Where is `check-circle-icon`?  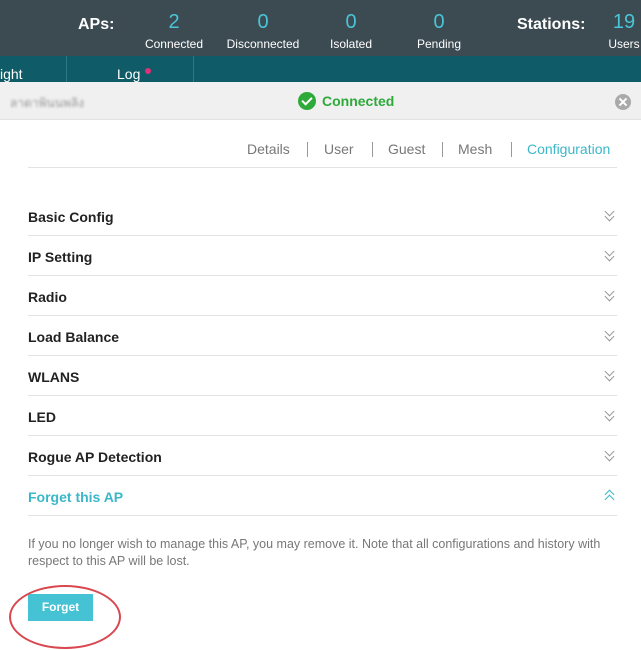 check-circle-icon is located at coordinates (307, 101).